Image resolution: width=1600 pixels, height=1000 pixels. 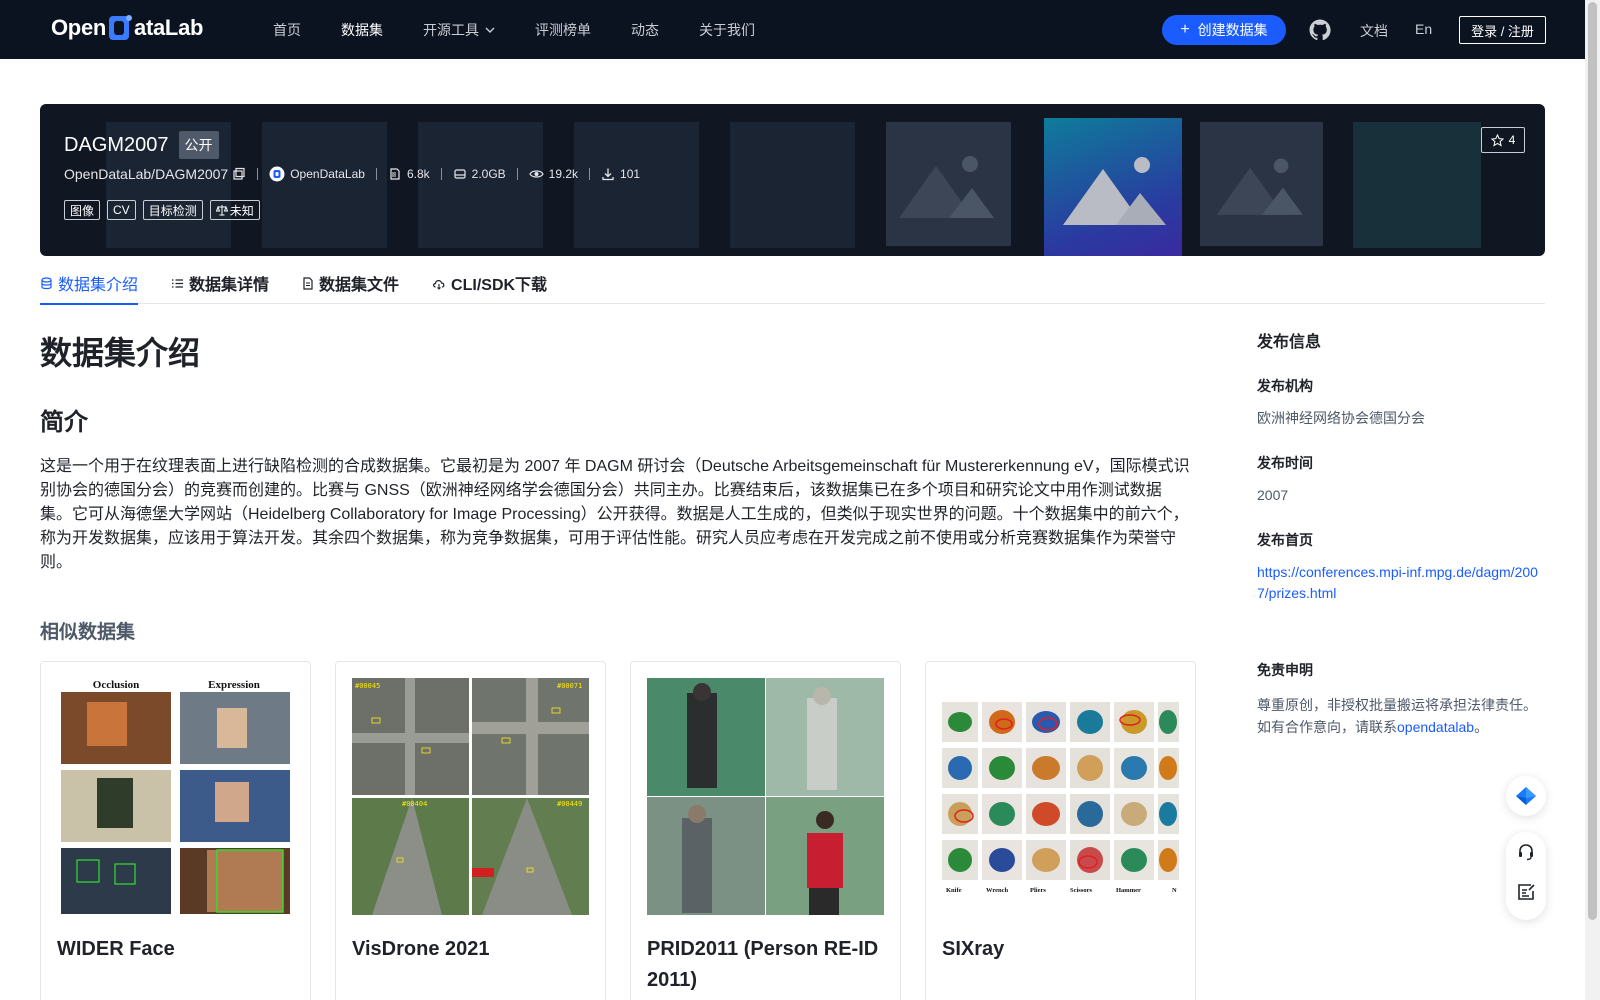 I want to click on nav-docs-link: 文档, so click(x=1374, y=31).